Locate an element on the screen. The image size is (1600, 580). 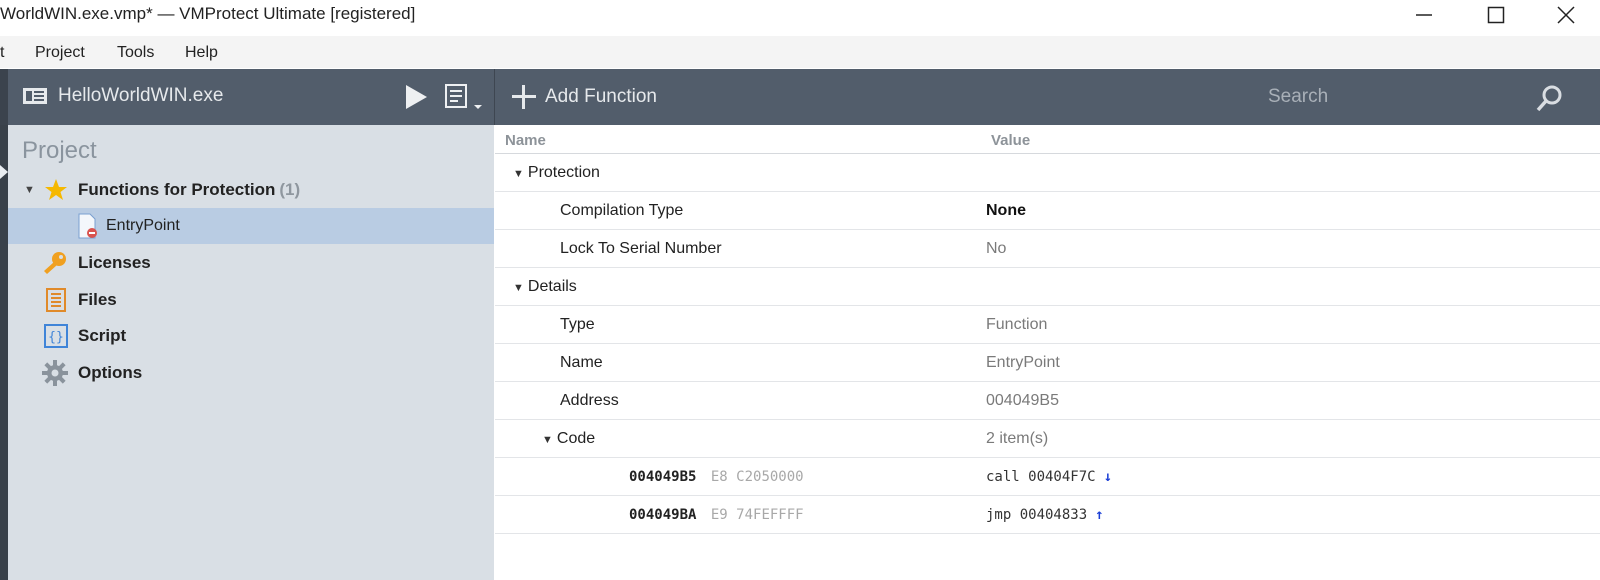
run-button is located at coordinates (416, 99).